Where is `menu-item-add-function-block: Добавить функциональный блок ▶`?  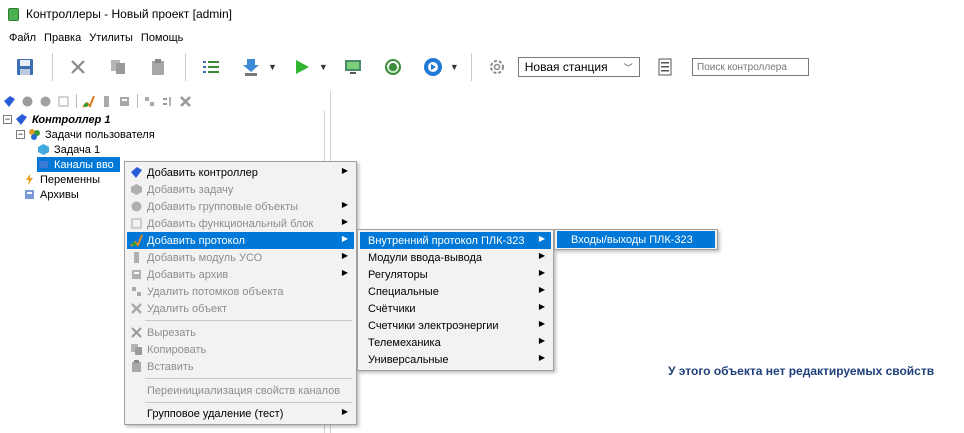 menu-item-add-function-block: Добавить функциональный блок ▶ is located at coordinates (240, 223).